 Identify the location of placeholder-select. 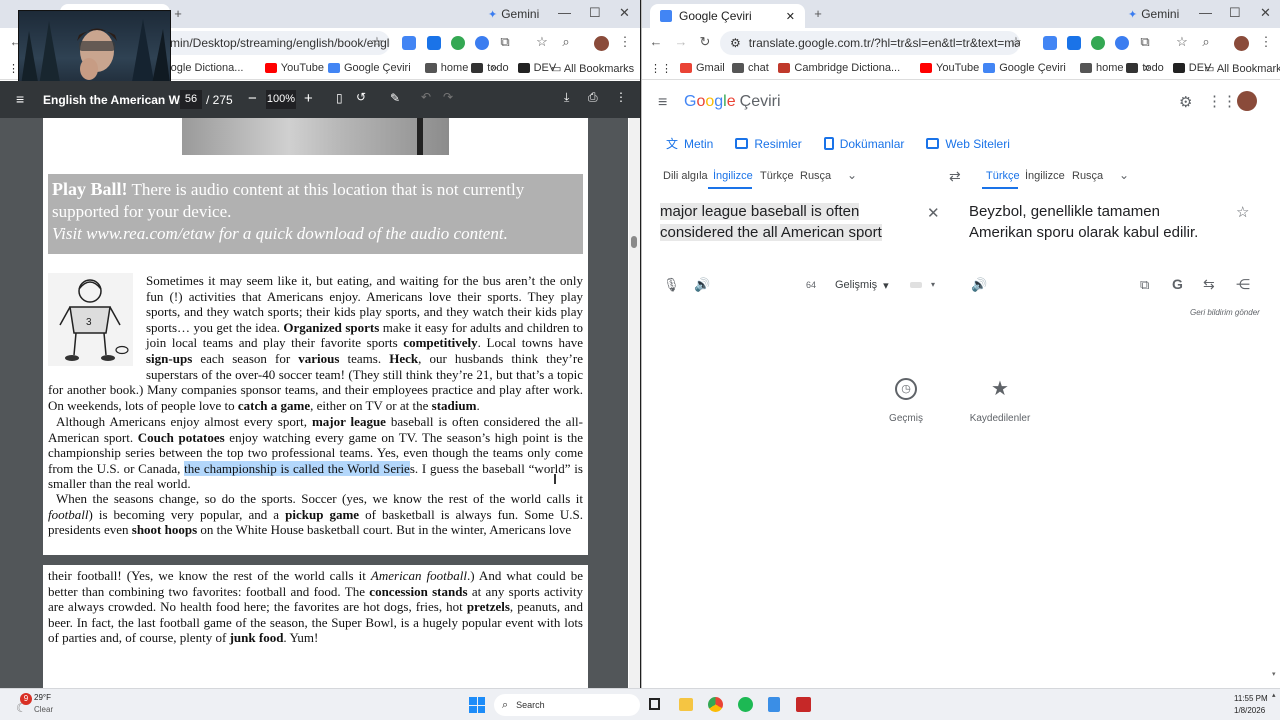
(916, 285).